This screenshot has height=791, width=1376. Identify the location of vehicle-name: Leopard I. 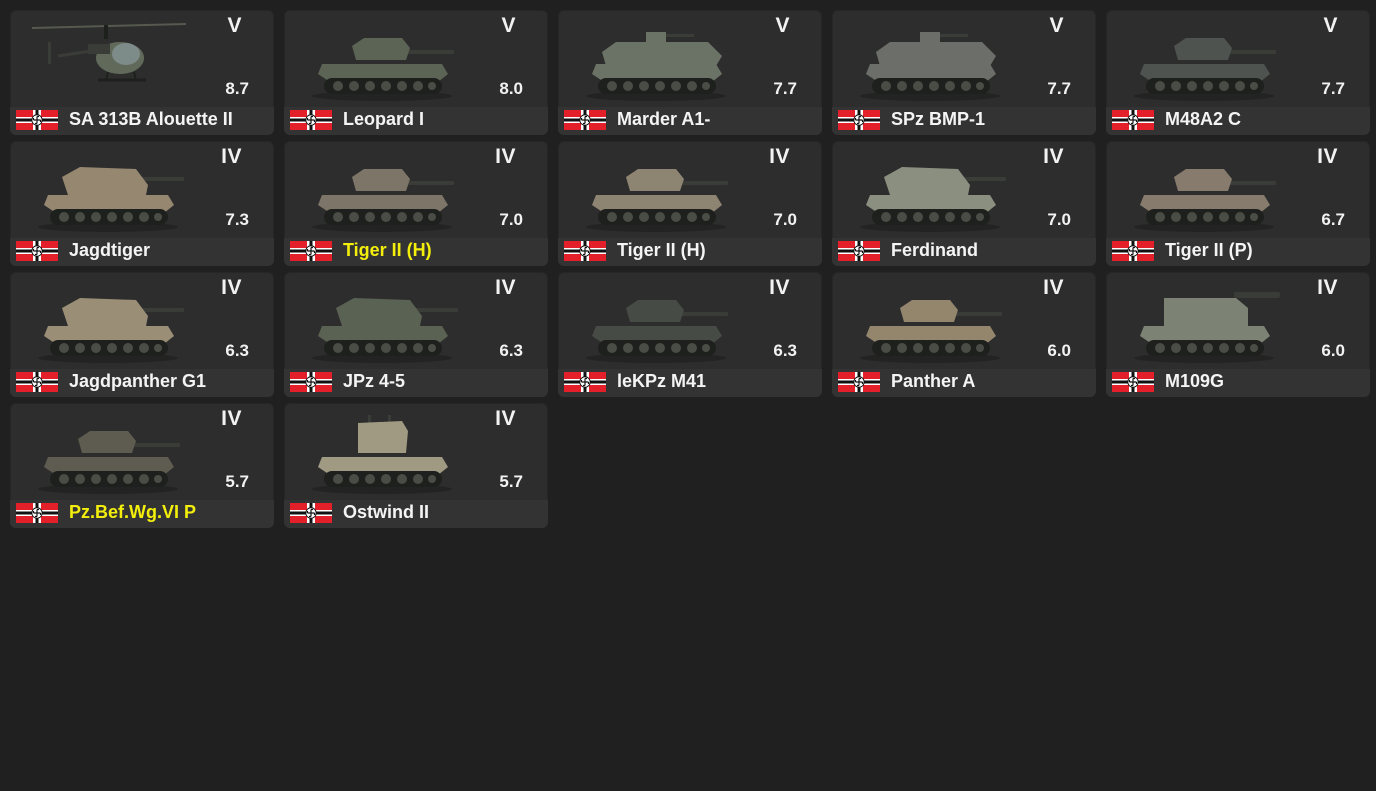
(384, 119).